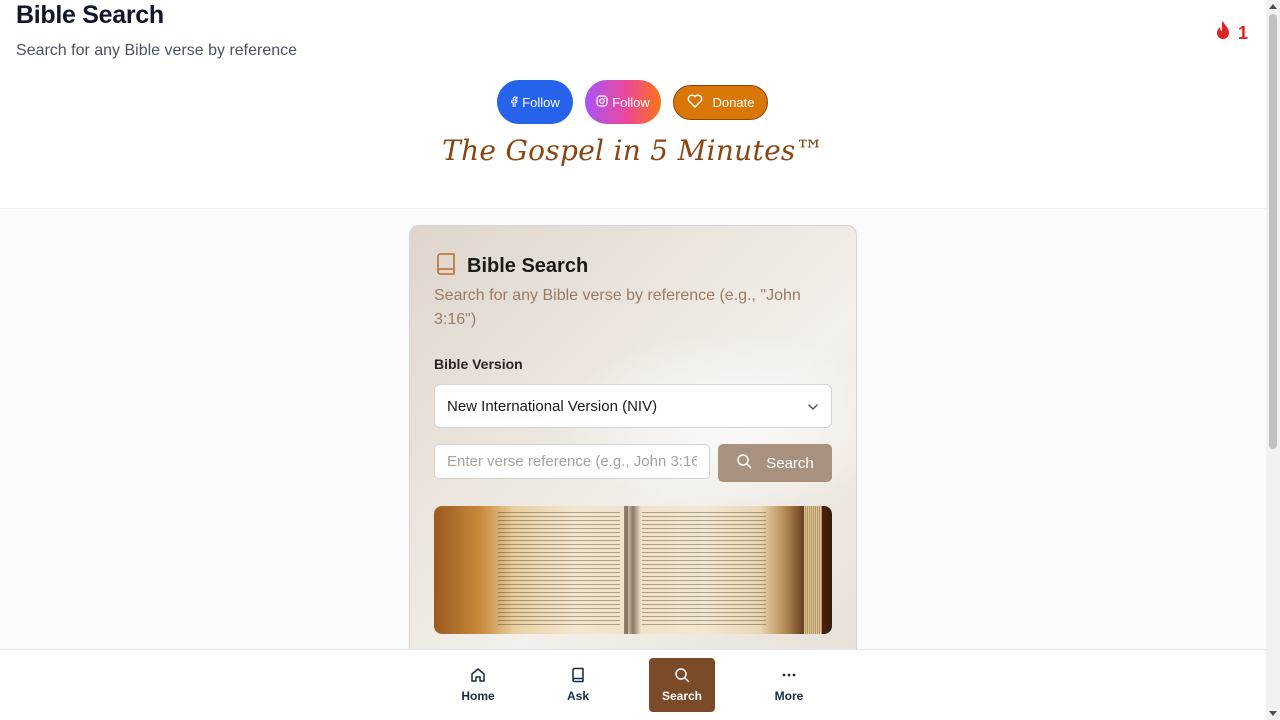  I want to click on bible-version-label: Bible Version, so click(478, 364).